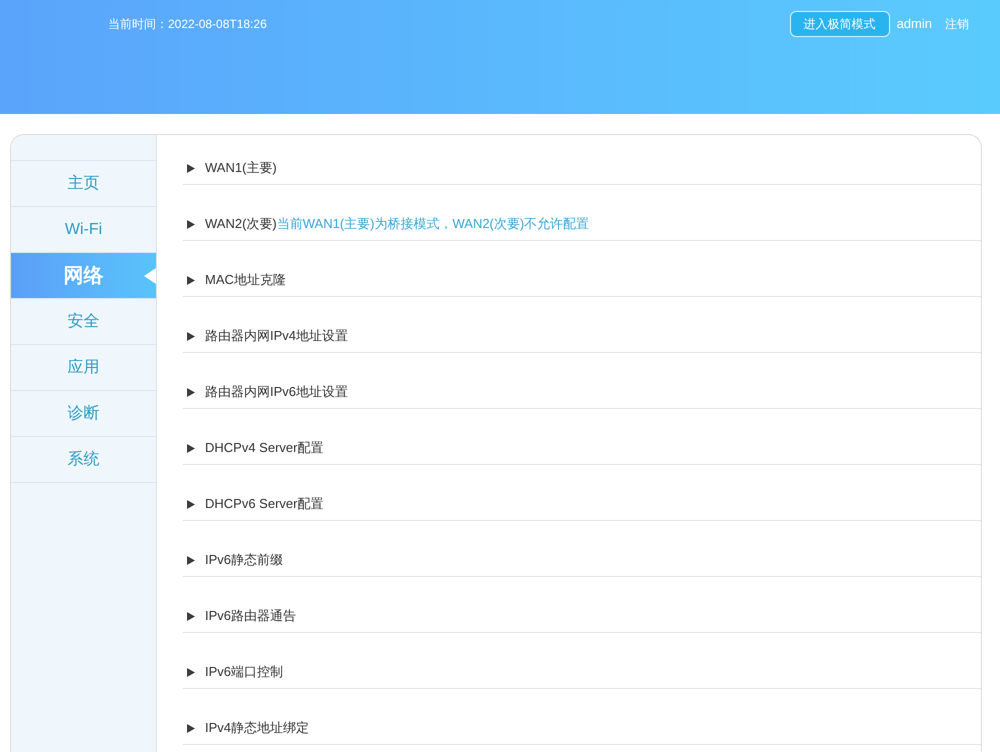  What do you see at coordinates (253, 504) in the screenshot?
I see `section-toggle: DHCPv6 Server配置` at bounding box center [253, 504].